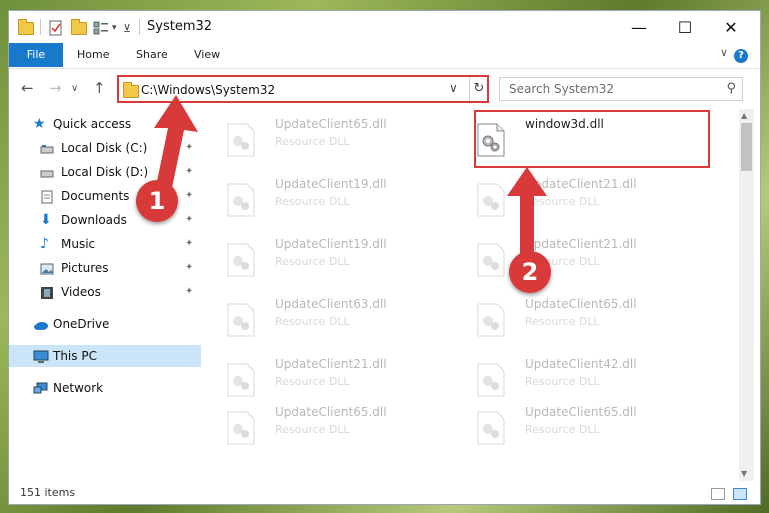 This screenshot has width=769, height=513. I want to click on callout-1: 1, so click(157, 201).